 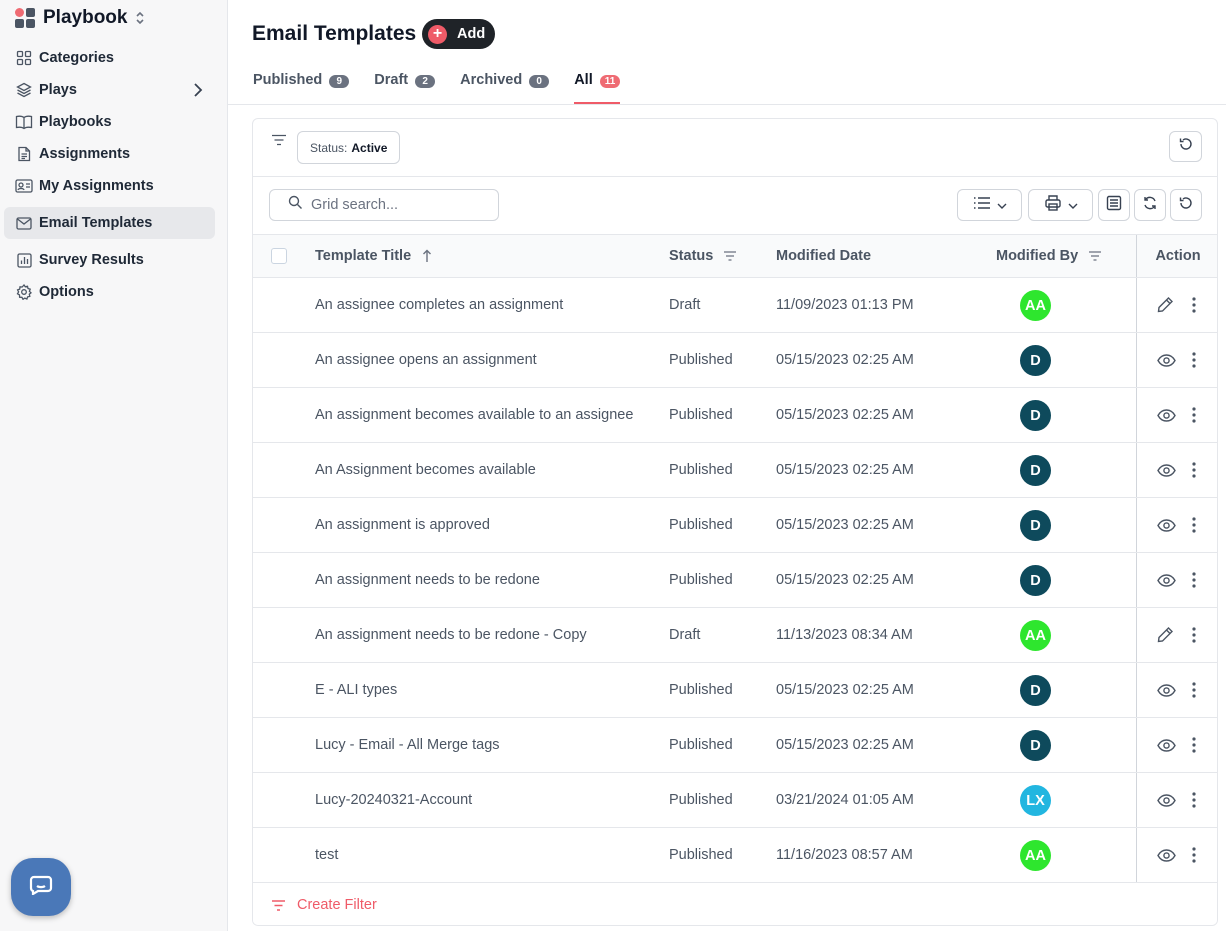 What do you see at coordinates (109, 223) in the screenshot?
I see `sidebar-item-email-templates: Email Templates` at bounding box center [109, 223].